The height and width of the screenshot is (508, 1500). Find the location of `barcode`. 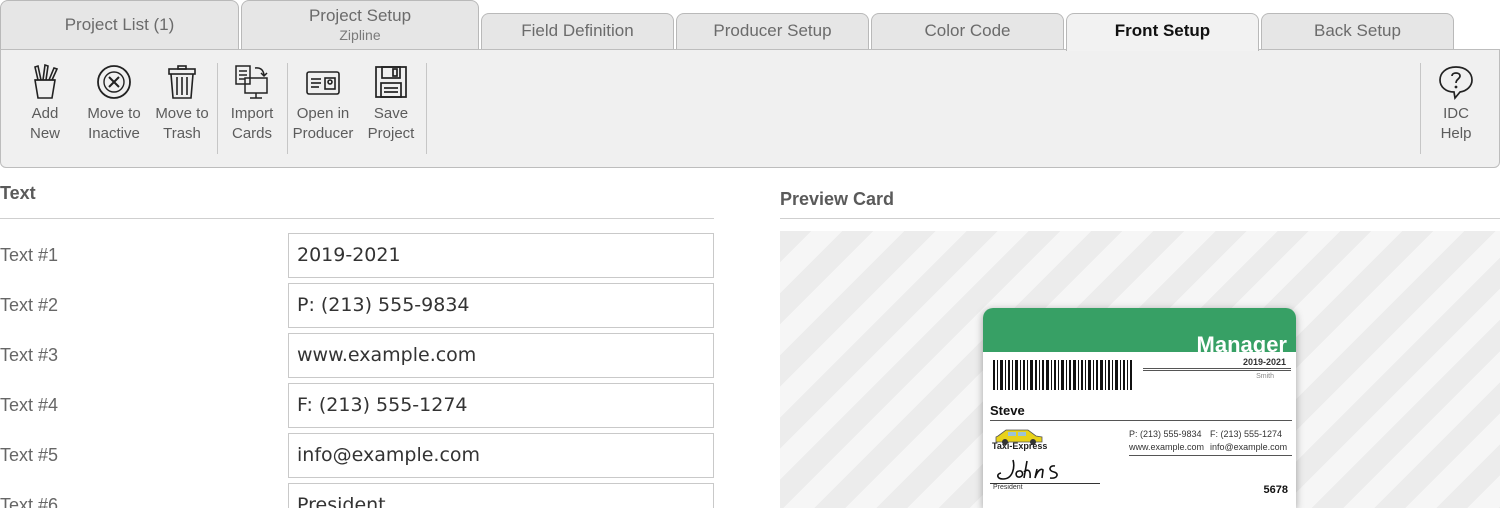

barcode is located at coordinates (1062, 375).